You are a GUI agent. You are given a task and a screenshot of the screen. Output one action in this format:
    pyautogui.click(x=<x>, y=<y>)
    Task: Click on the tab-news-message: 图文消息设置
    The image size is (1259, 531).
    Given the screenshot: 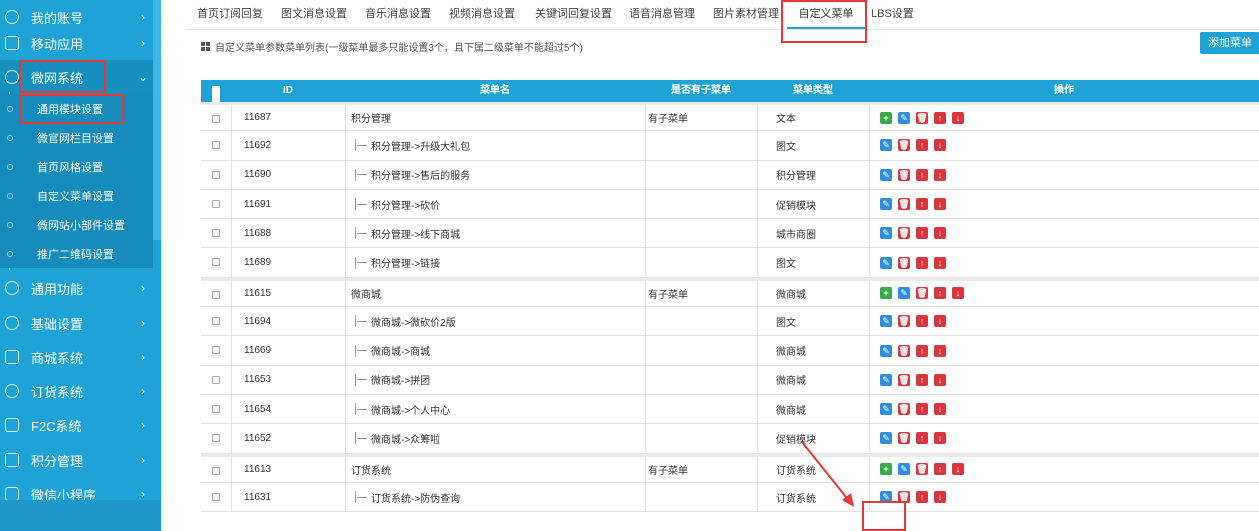 What is the action you would take?
    pyautogui.click(x=314, y=14)
    